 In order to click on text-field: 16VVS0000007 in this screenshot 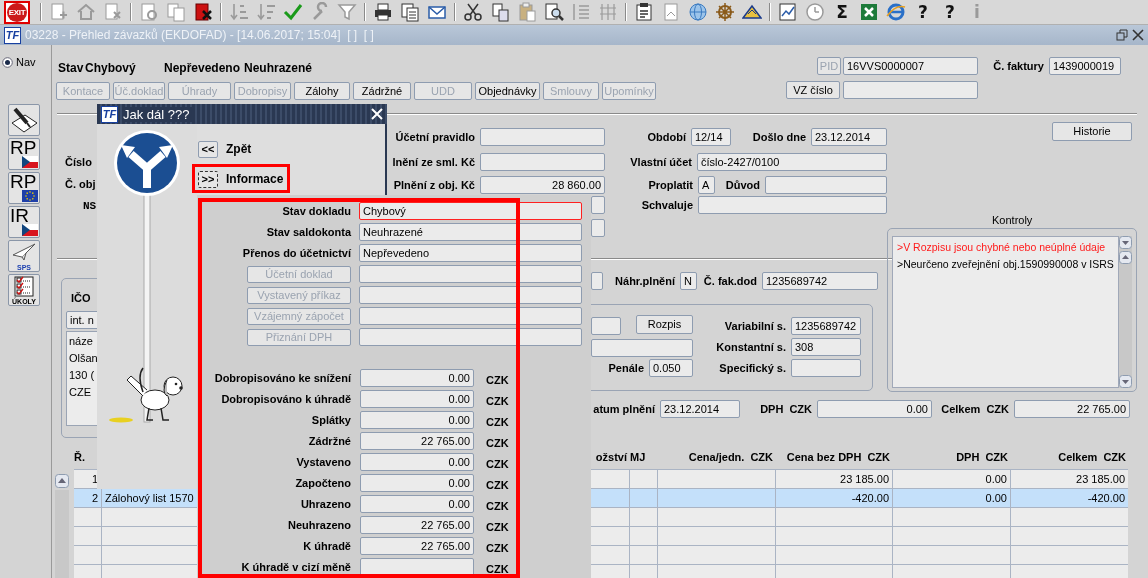, I will do `click(910, 66)`.